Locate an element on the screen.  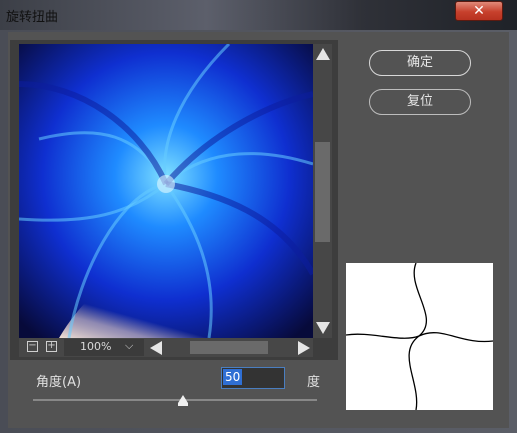
angle-slider-thumb-base is located at coordinates (183, 404).